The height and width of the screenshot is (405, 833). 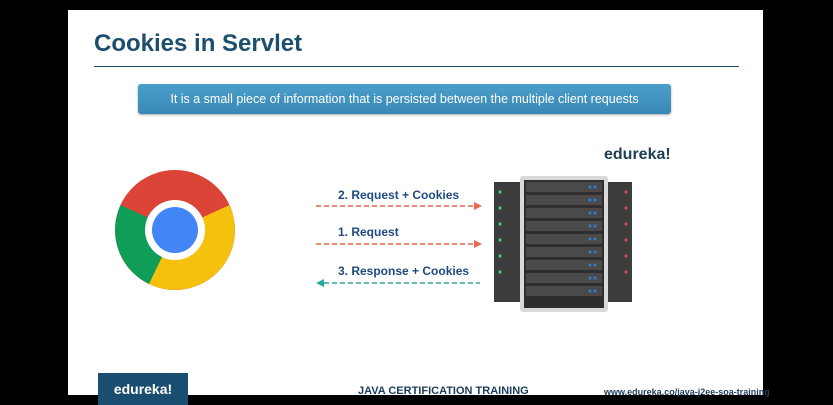 What do you see at coordinates (443, 391) in the screenshot?
I see `footer-course-title: JAVA CERTIFICATION TRAINING` at bounding box center [443, 391].